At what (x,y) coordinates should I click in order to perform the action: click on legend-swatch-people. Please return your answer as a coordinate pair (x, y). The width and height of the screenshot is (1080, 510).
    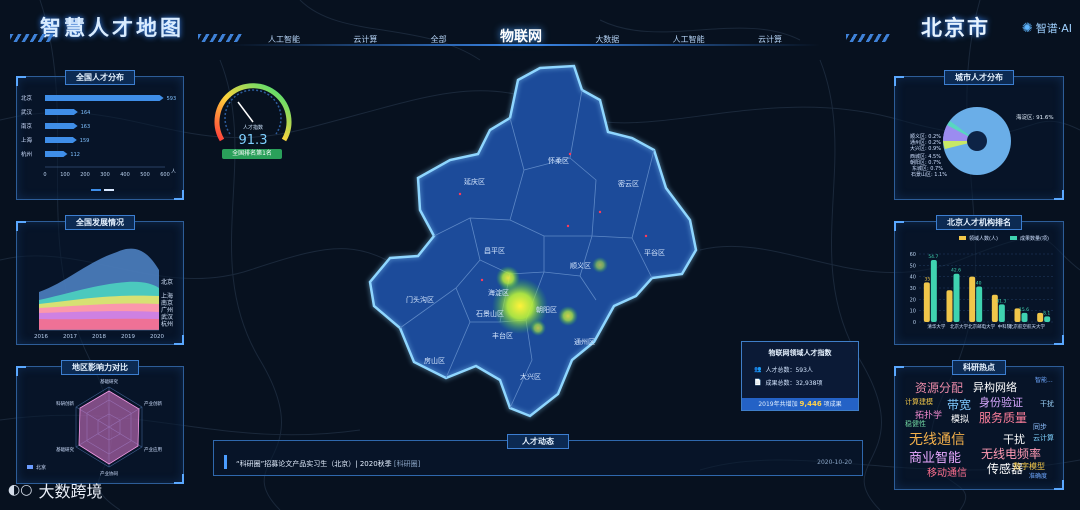
    Looking at the image, I should click on (962, 238).